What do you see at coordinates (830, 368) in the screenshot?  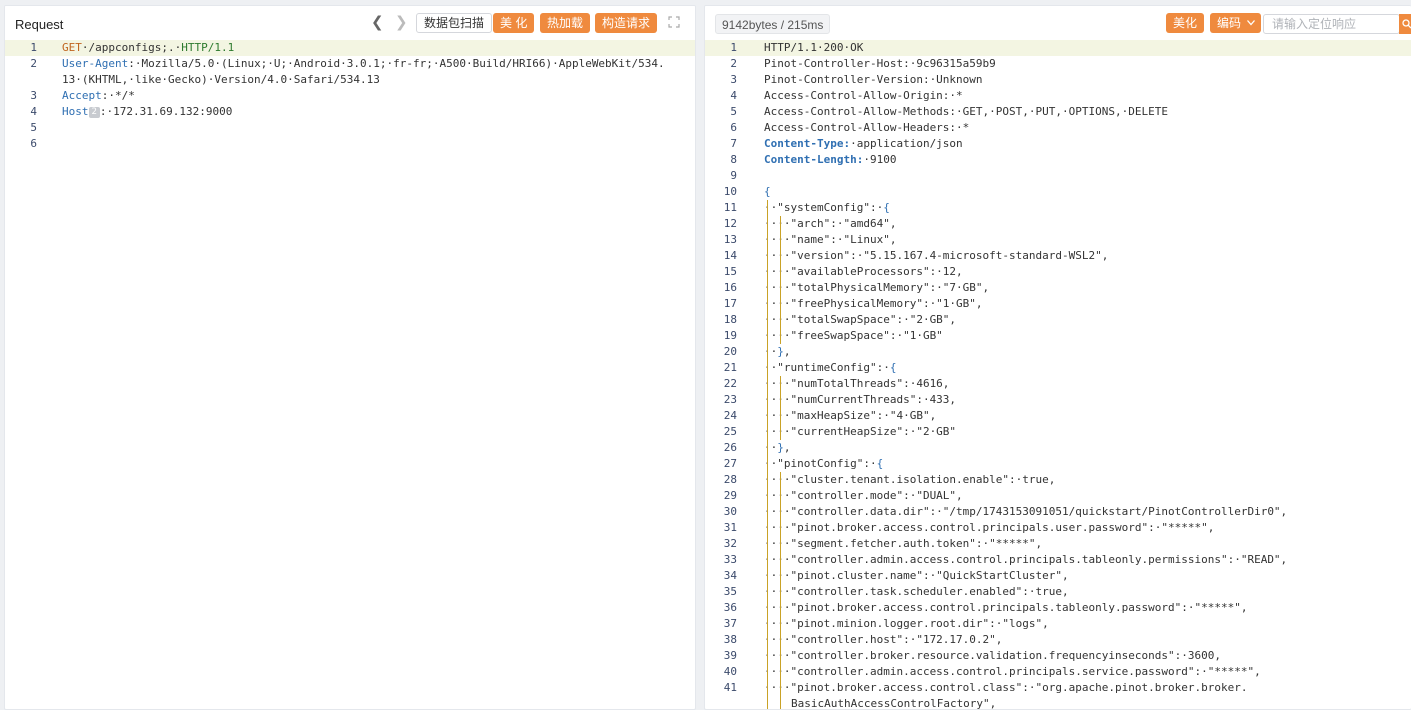 I see `code-text: ··"runtimeConfig":·{` at bounding box center [830, 368].